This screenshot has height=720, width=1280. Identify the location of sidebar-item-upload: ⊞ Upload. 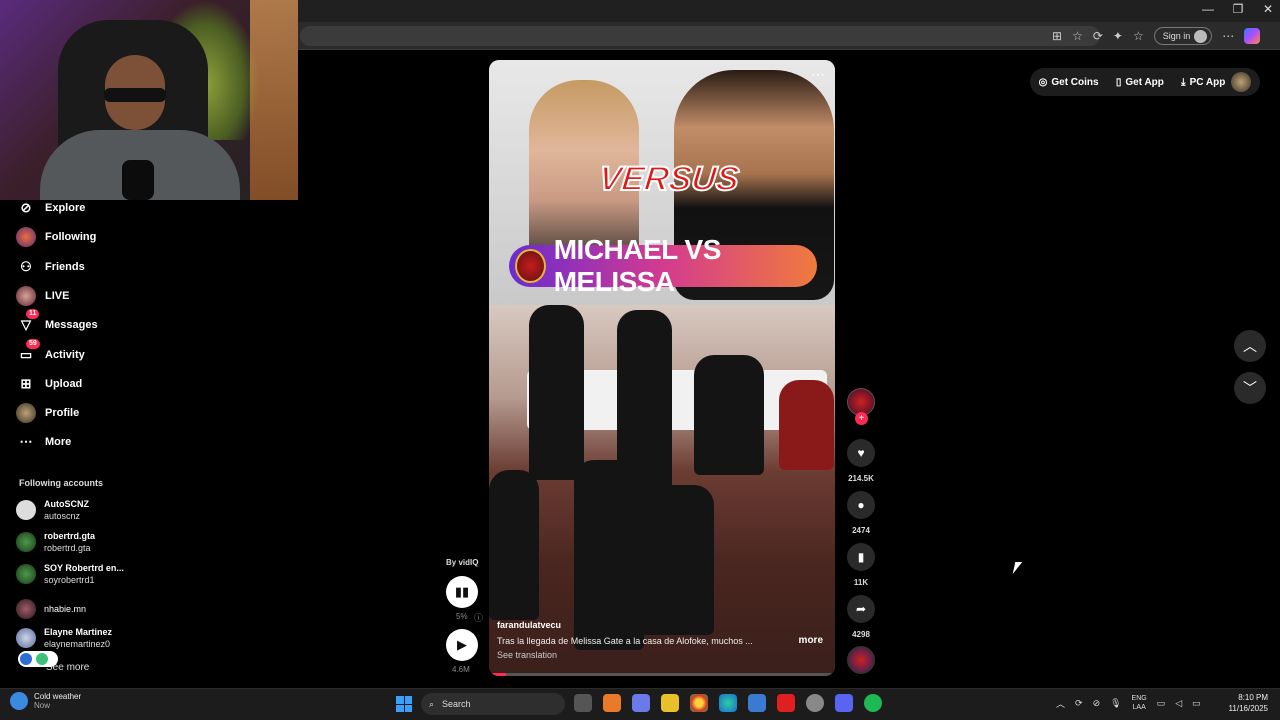
(49, 384).